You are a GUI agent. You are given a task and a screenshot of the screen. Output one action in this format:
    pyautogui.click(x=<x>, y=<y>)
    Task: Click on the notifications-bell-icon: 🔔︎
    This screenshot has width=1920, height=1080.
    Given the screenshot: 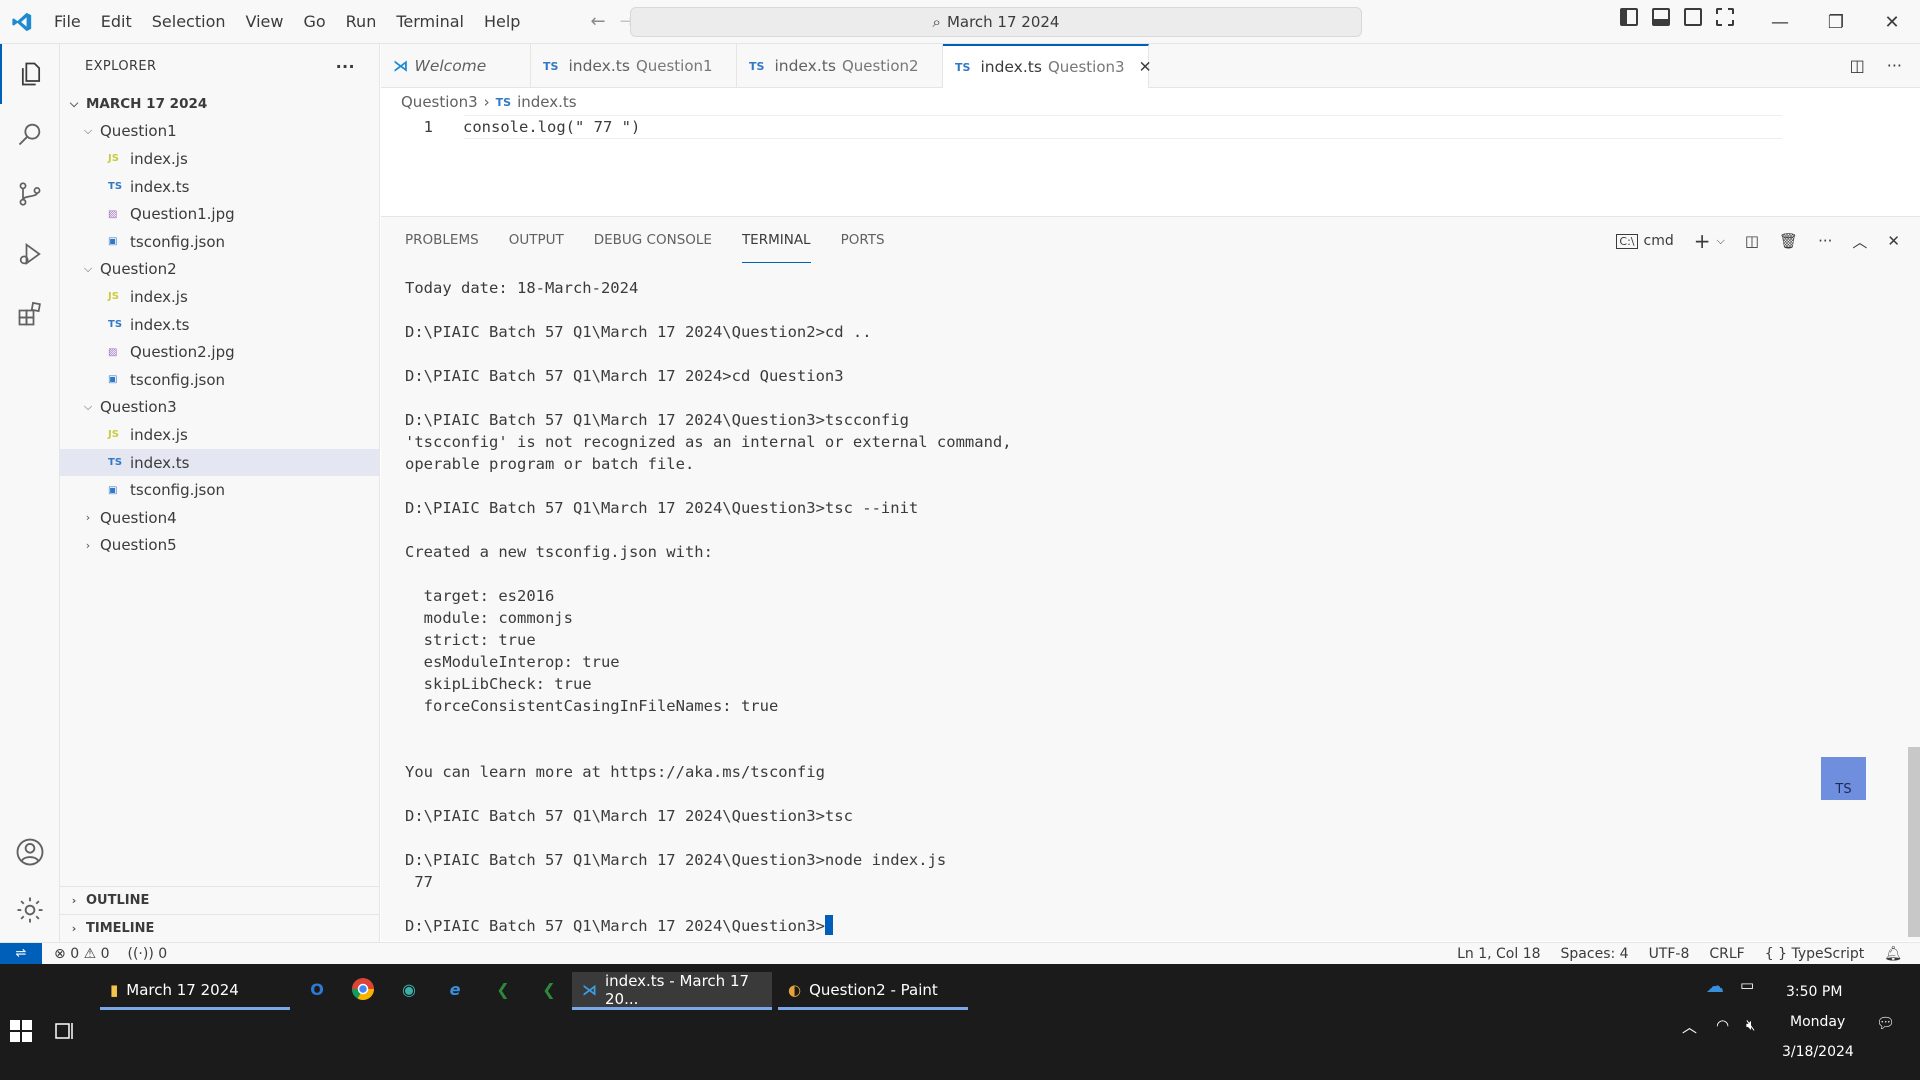 What is the action you would take?
    pyautogui.click(x=1893, y=954)
    